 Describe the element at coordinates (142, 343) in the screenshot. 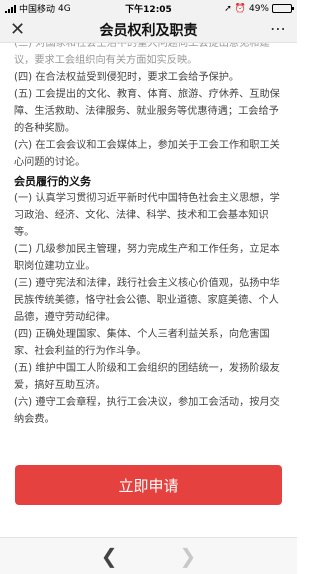

I see `duty-item: (四) 正确处理国家、集体、个人三者利益关系，向危害国家、社会利益的行为作斗争。` at that location.